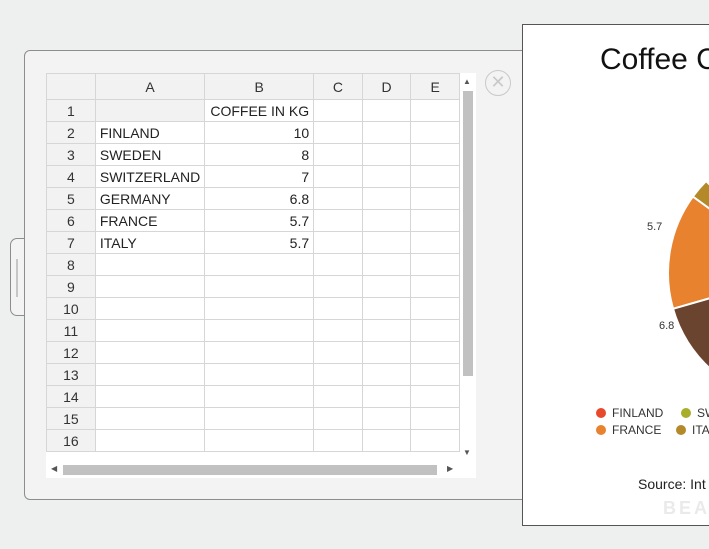 Image resolution: width=709 pixels, height=549 pixels. What do you see at coordinates (71, 198) in the screenshot?
I see `row-header: 5` at bounding box center [71, 198].